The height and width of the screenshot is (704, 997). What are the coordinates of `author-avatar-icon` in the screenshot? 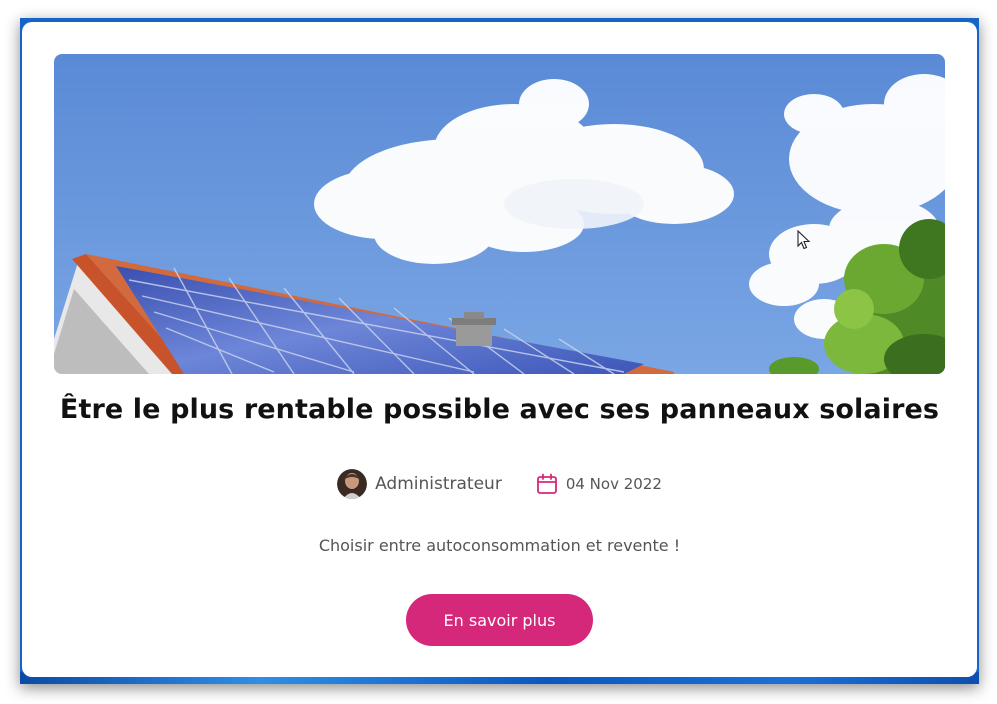 It's located at (352, 484).